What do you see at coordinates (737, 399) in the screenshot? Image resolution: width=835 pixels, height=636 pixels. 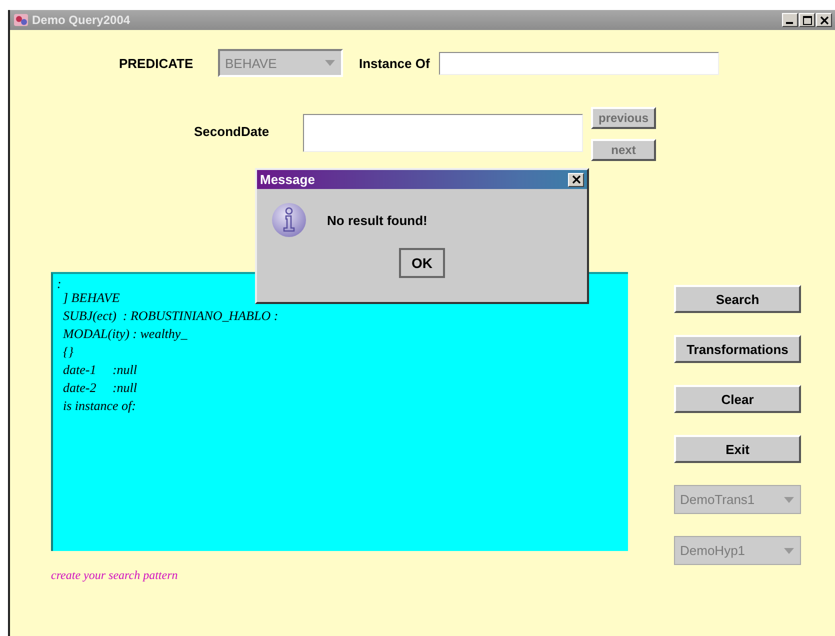 I see `action-button: Clear` at bounding box center [737, 399].